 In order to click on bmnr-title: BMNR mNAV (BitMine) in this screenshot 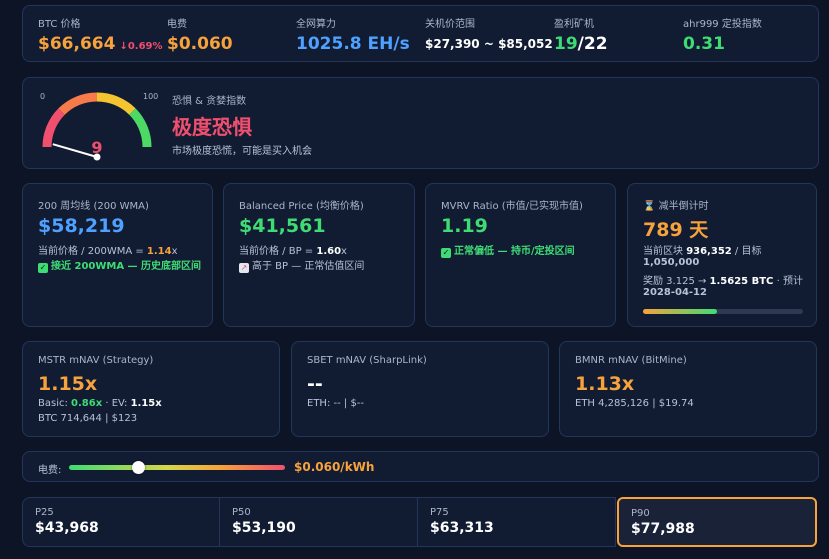, I will do `click(631, 360)`.